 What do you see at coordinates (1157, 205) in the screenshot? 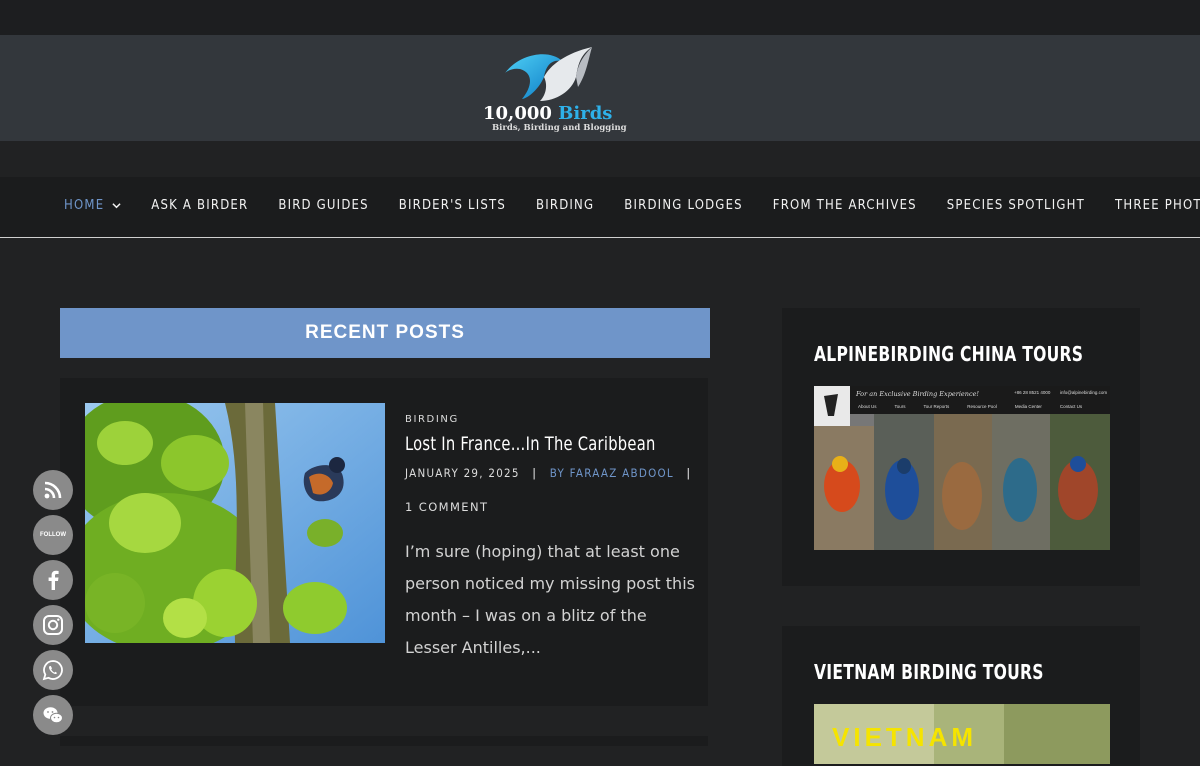
I see `nav-item-three-photos: THREE PHOTOS` at bounding box center [1157, 205].